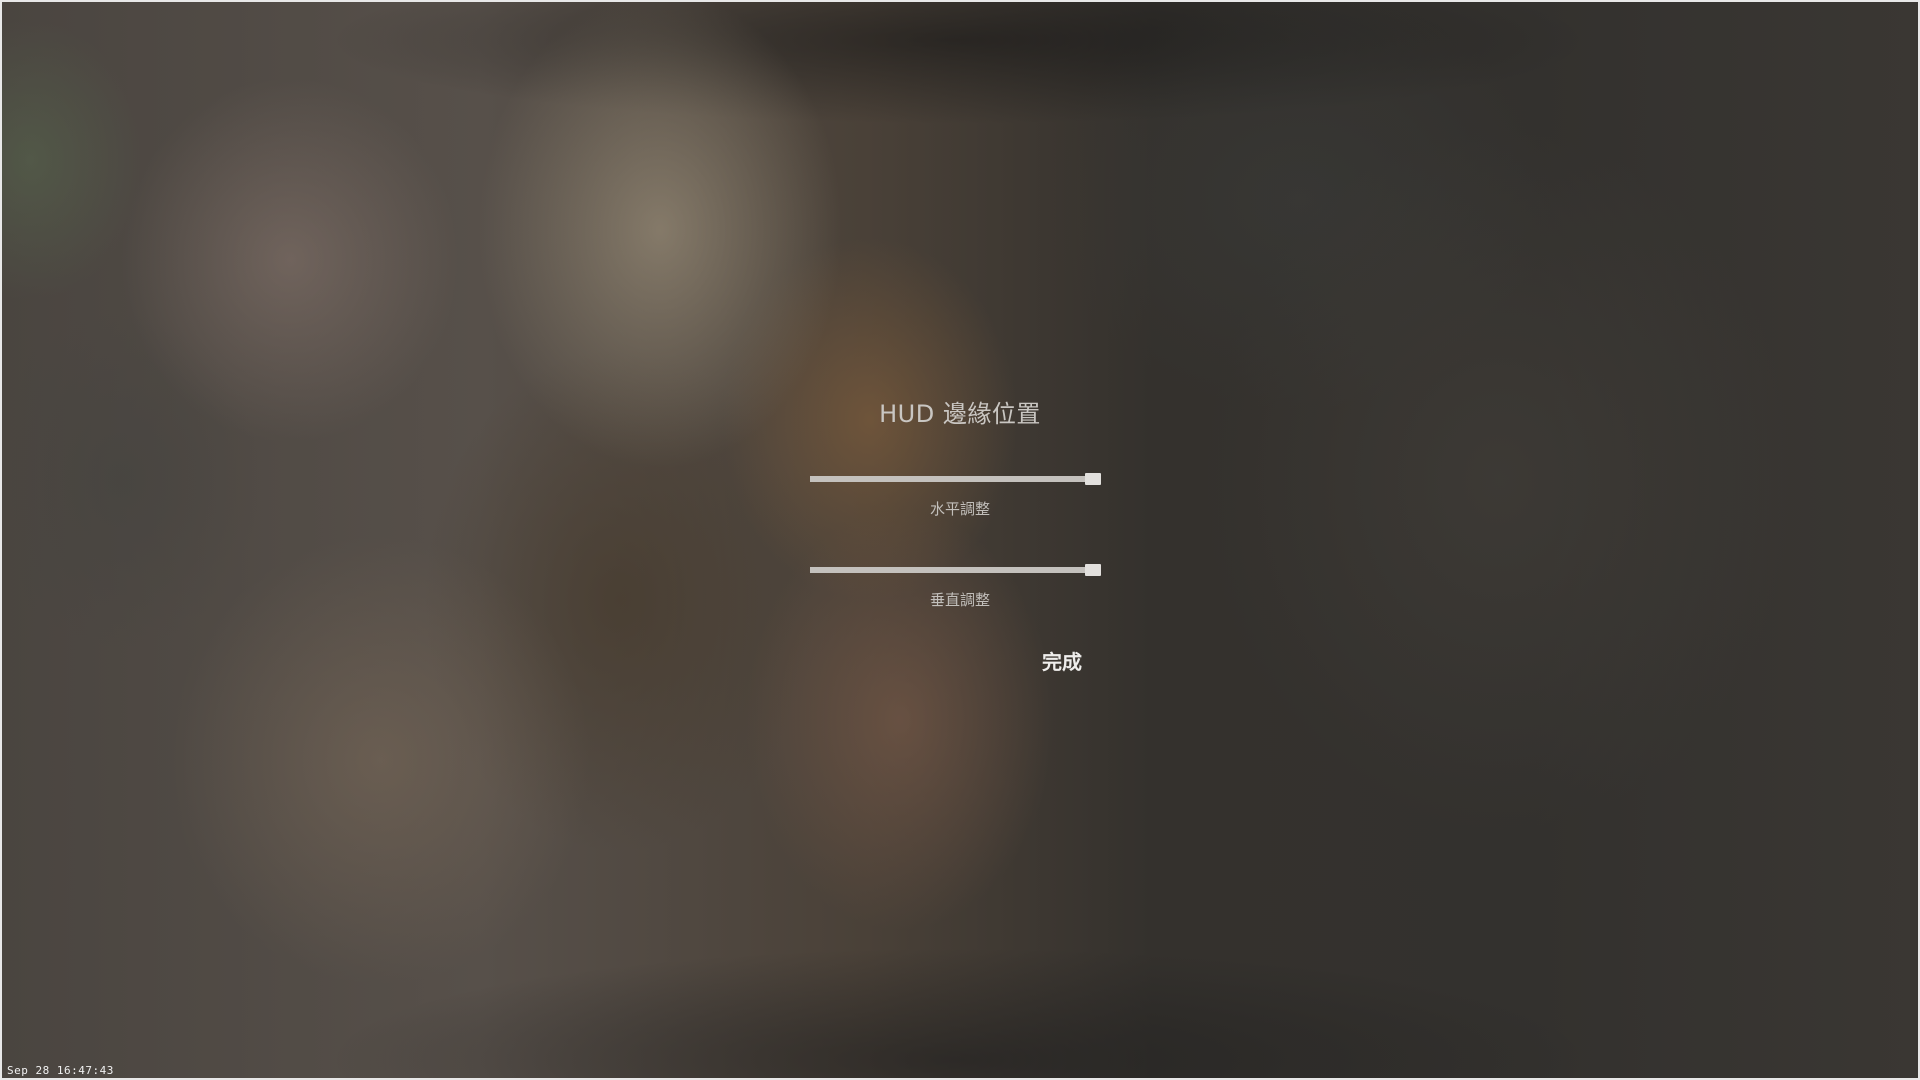 The height and width of the screenshot is (1080, 1920). I want to click on vertical-adjust-slider, so click(955, 570).